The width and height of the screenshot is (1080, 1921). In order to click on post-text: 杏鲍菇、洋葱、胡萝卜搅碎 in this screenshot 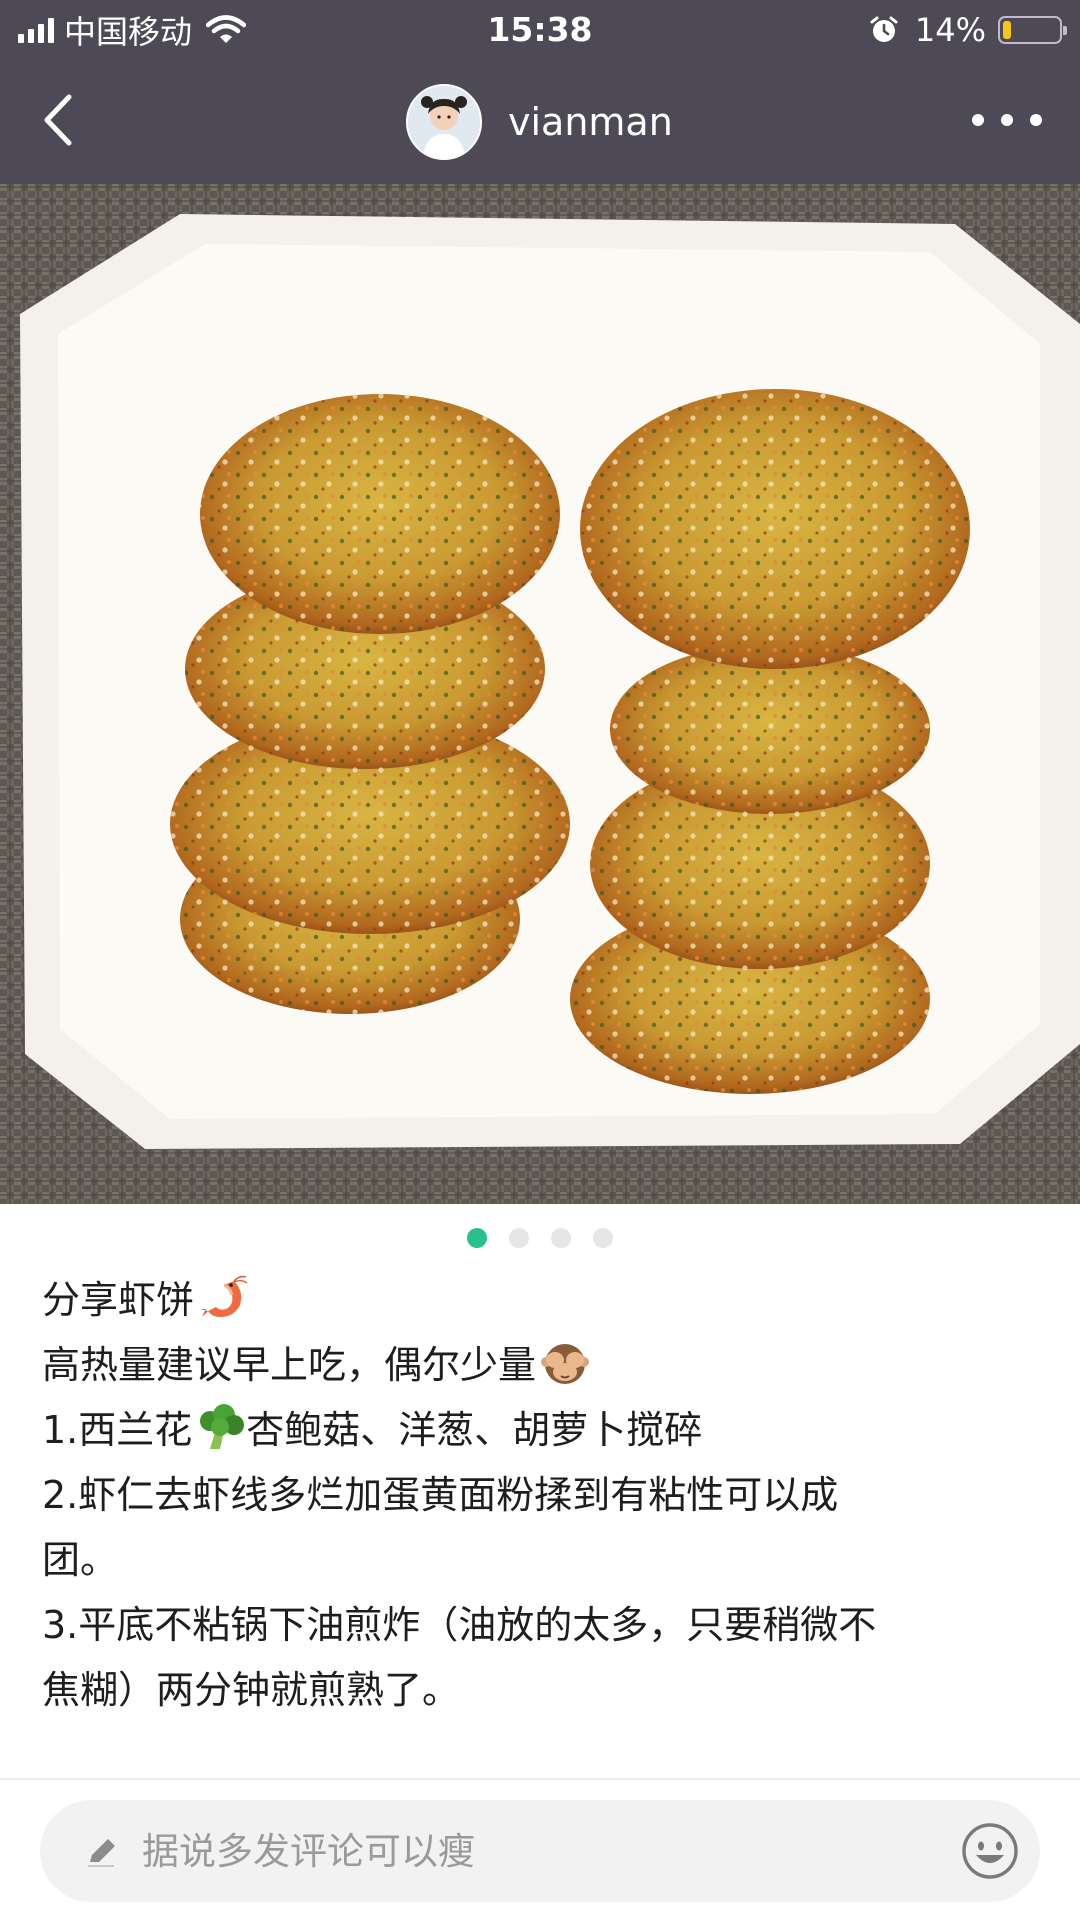, I will do `click(474, 1430)`.